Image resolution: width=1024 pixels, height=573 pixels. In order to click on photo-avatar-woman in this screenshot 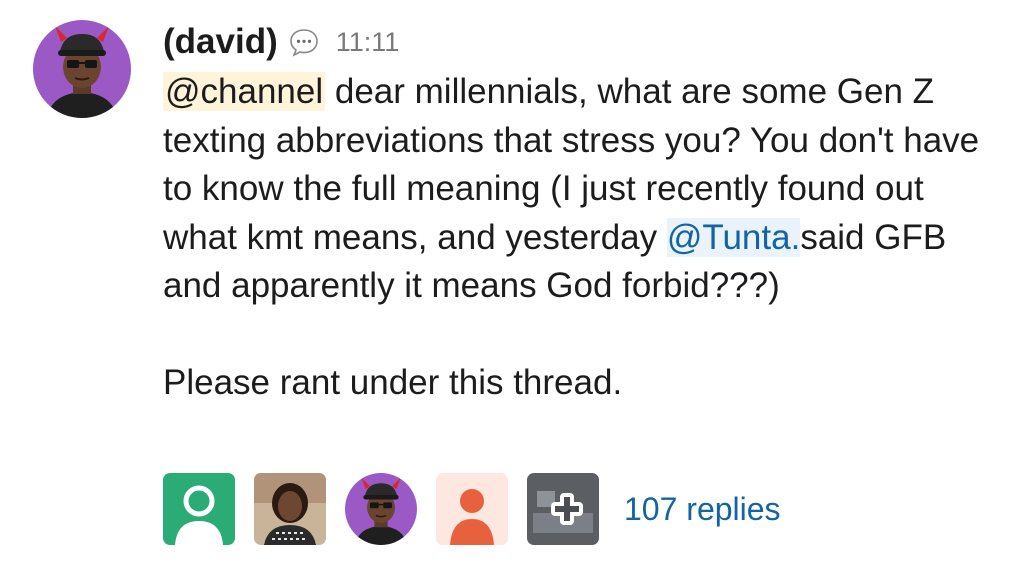, I will do `click(290, 509)`.